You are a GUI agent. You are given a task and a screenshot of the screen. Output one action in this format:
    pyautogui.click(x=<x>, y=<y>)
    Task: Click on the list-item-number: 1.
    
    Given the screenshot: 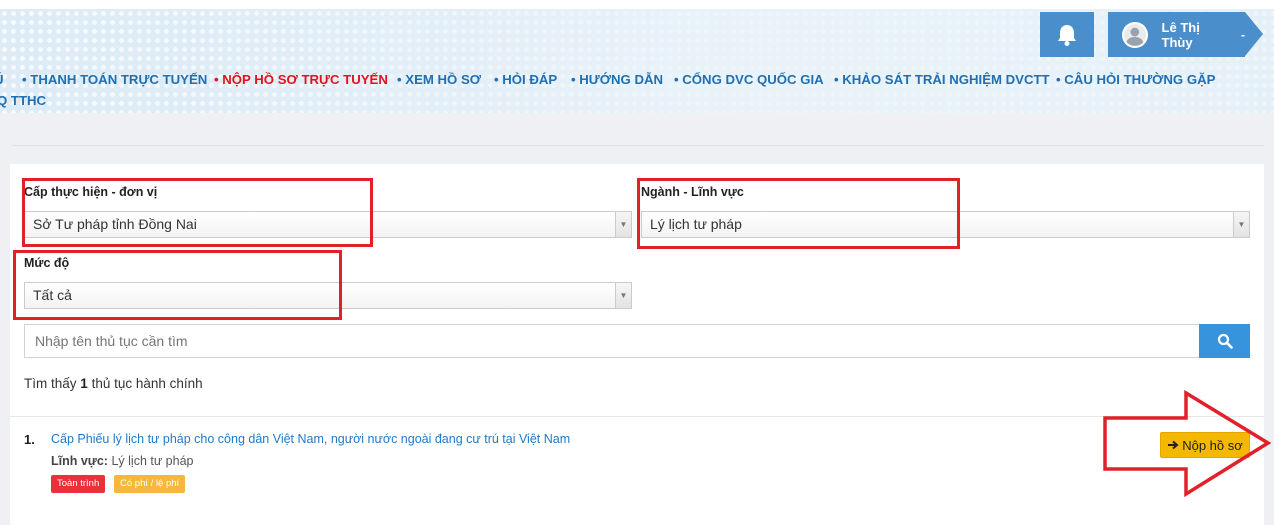 What is the action you would take?
    pyautogui.click(x=29, y=439)
    